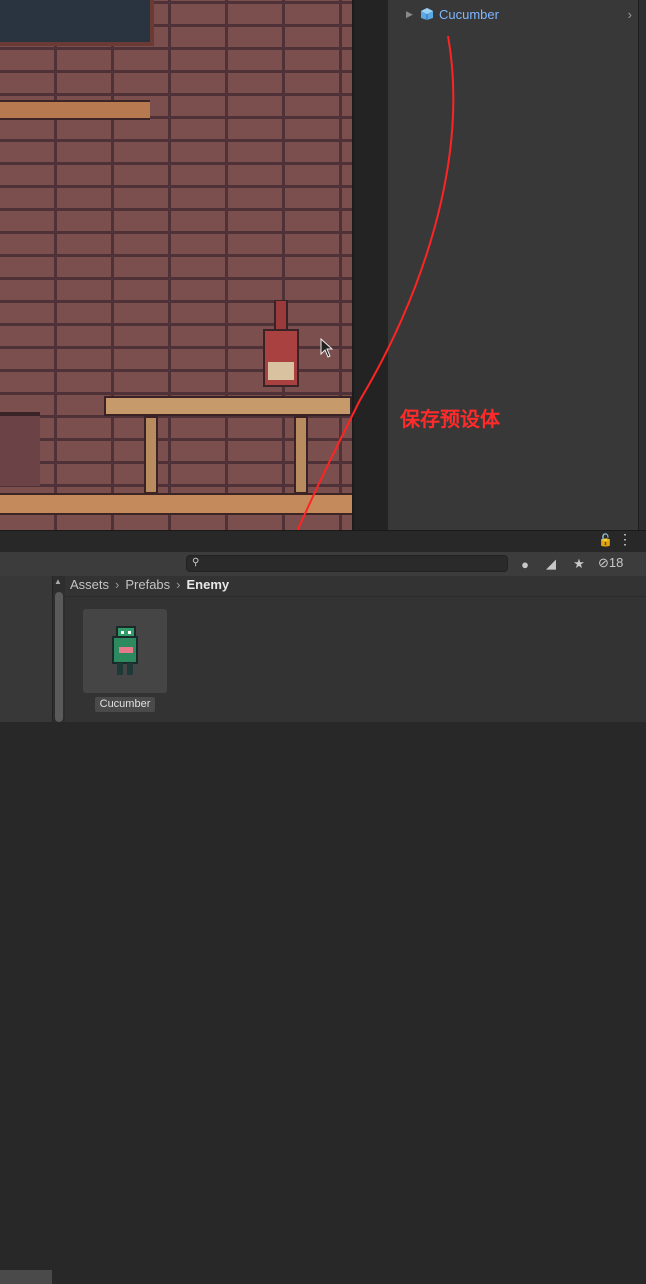 This screenshot has height=1284, width=646. What do you see at coordinates (616, 562) in the screenshot?
I see `hidden-count: 18` at bounding box center [616, 562].